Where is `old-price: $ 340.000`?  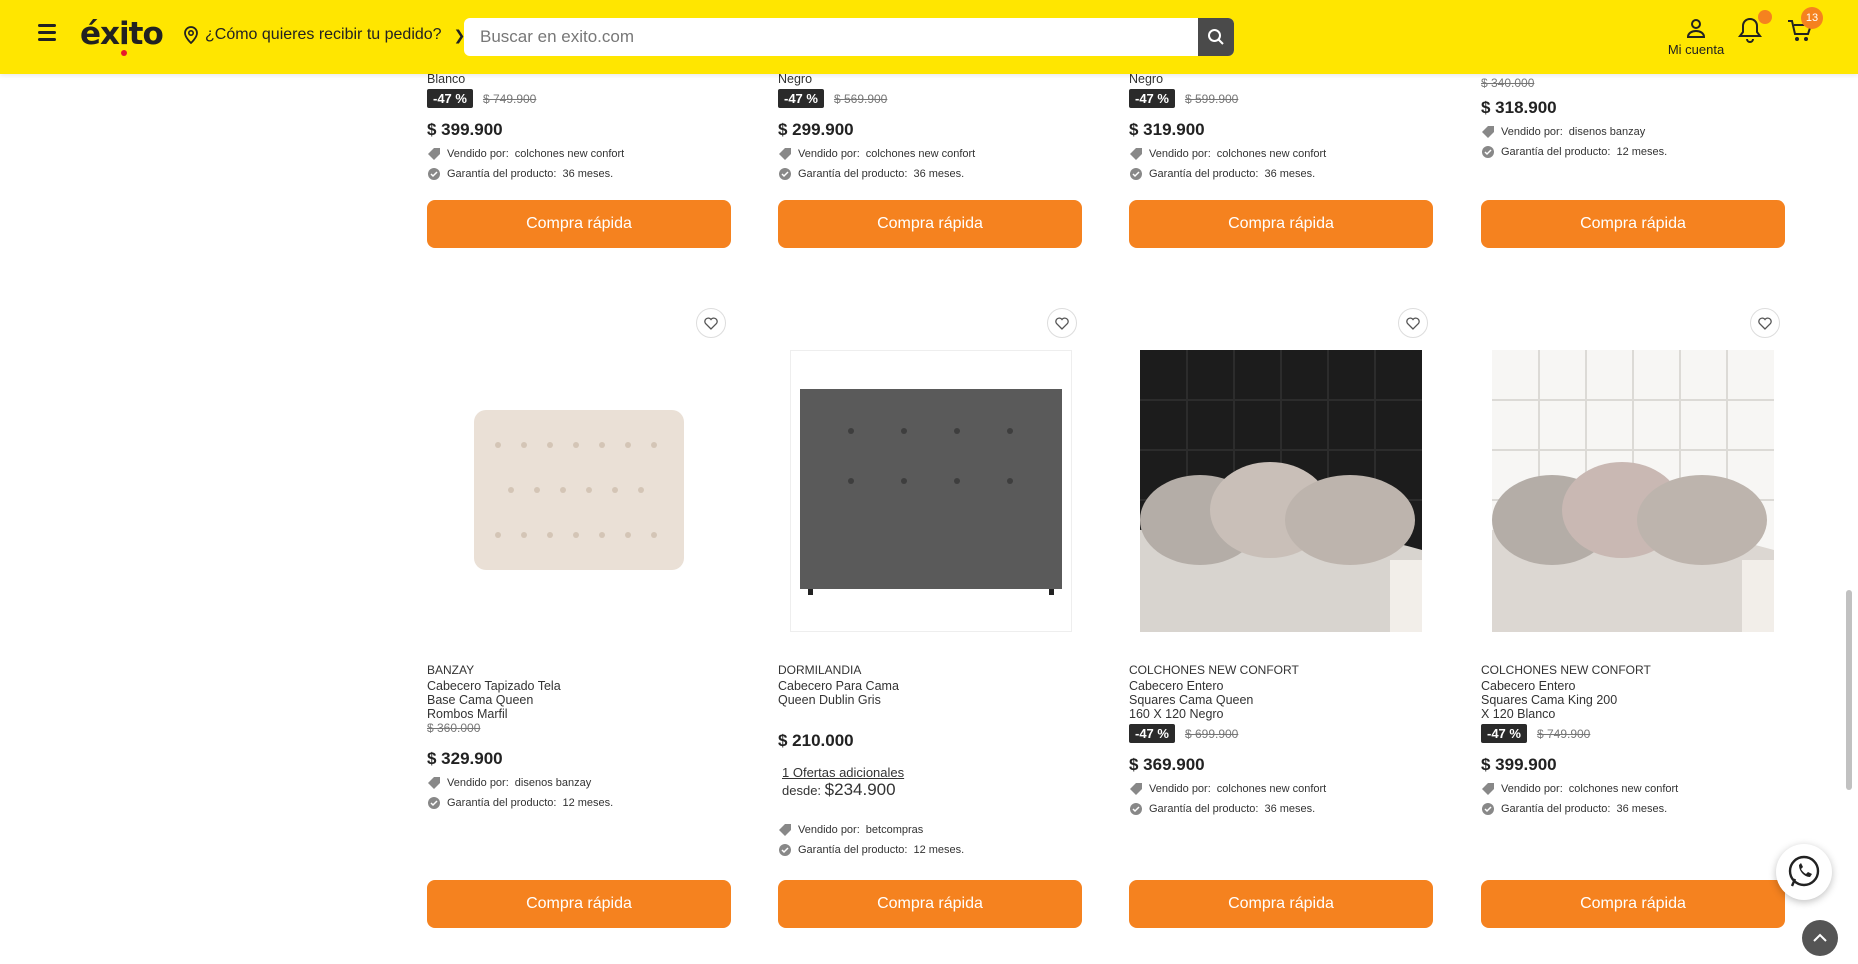 old-price: $ 340.000 is located at coordinates (1508, 83).